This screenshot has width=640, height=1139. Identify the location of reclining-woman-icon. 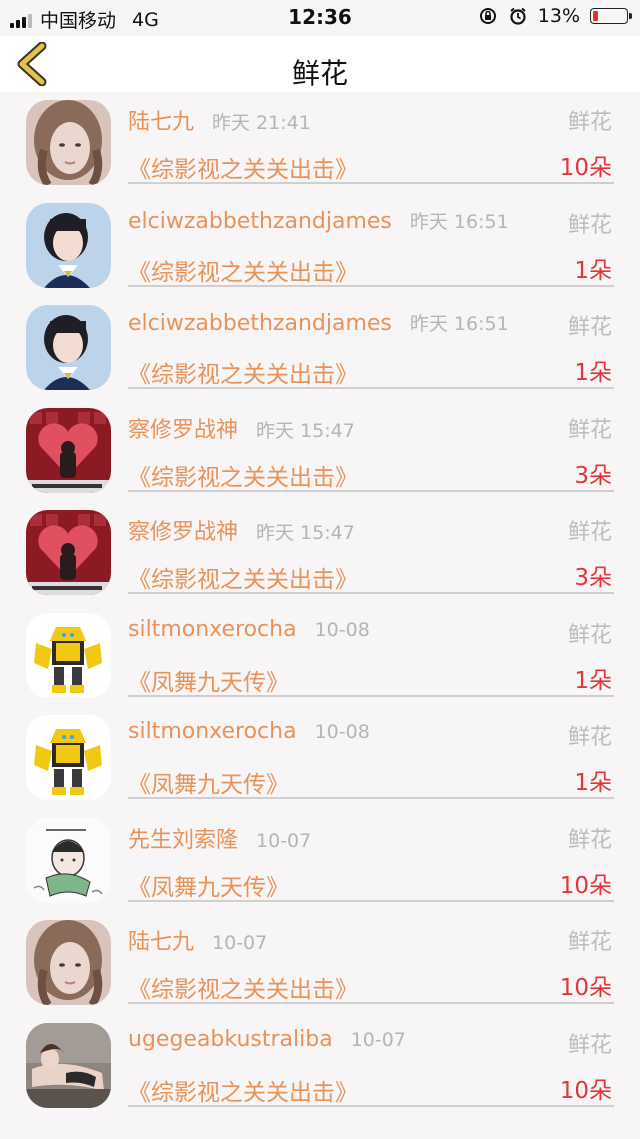
(68, 1065).